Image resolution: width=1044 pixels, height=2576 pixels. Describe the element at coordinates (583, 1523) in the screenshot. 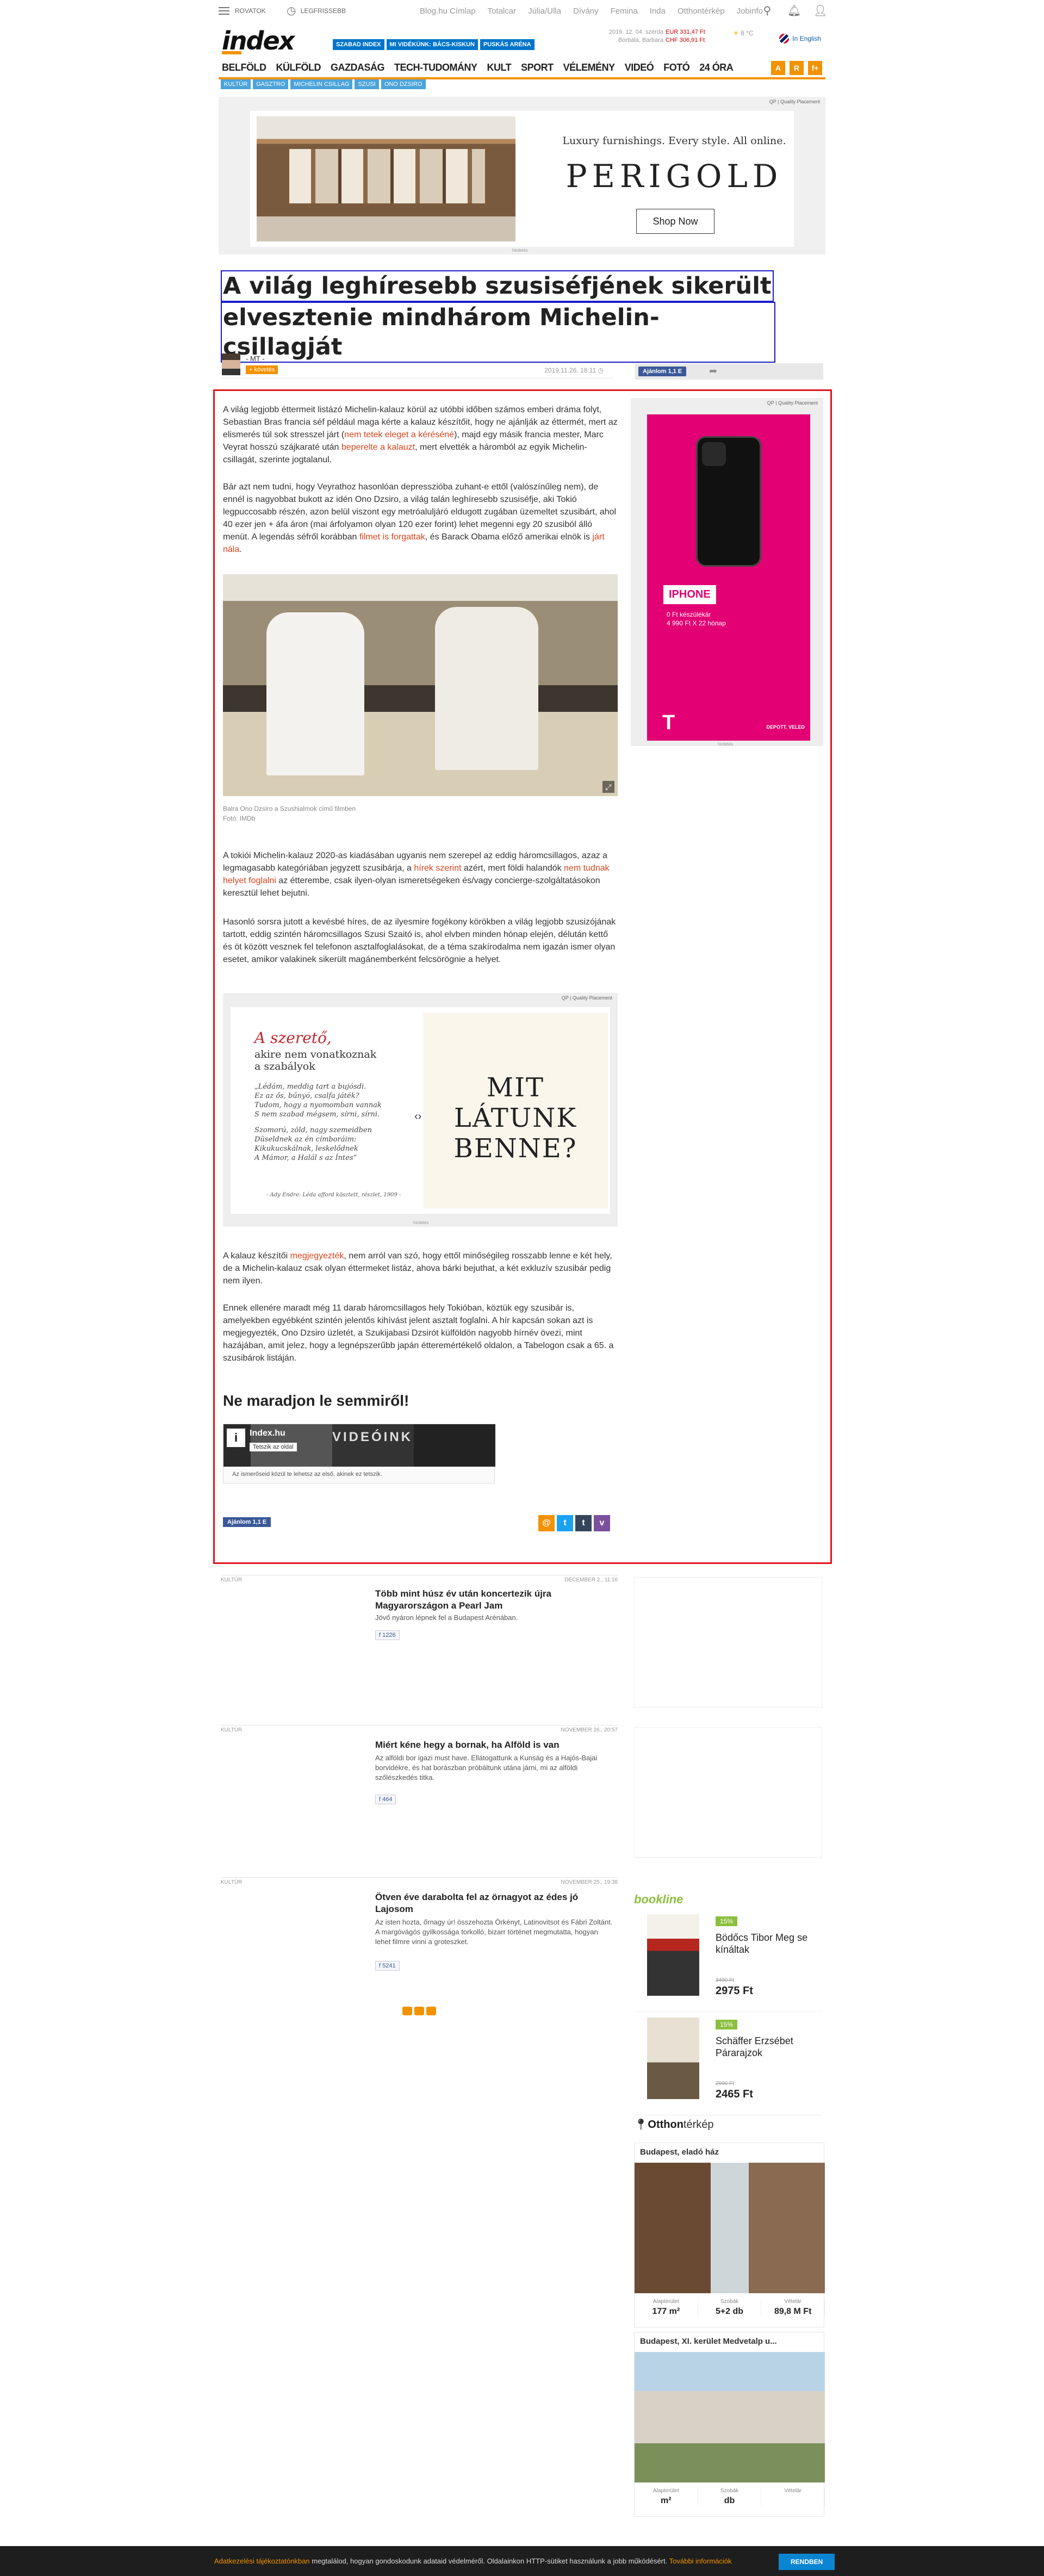

I see `tumblr-icon: t` at that location.